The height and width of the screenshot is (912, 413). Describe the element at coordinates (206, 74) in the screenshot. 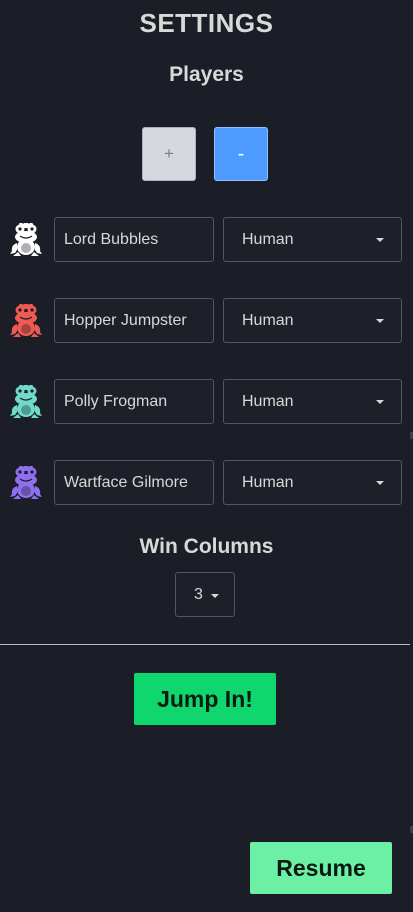

I see `players-heading: Players` at that location.